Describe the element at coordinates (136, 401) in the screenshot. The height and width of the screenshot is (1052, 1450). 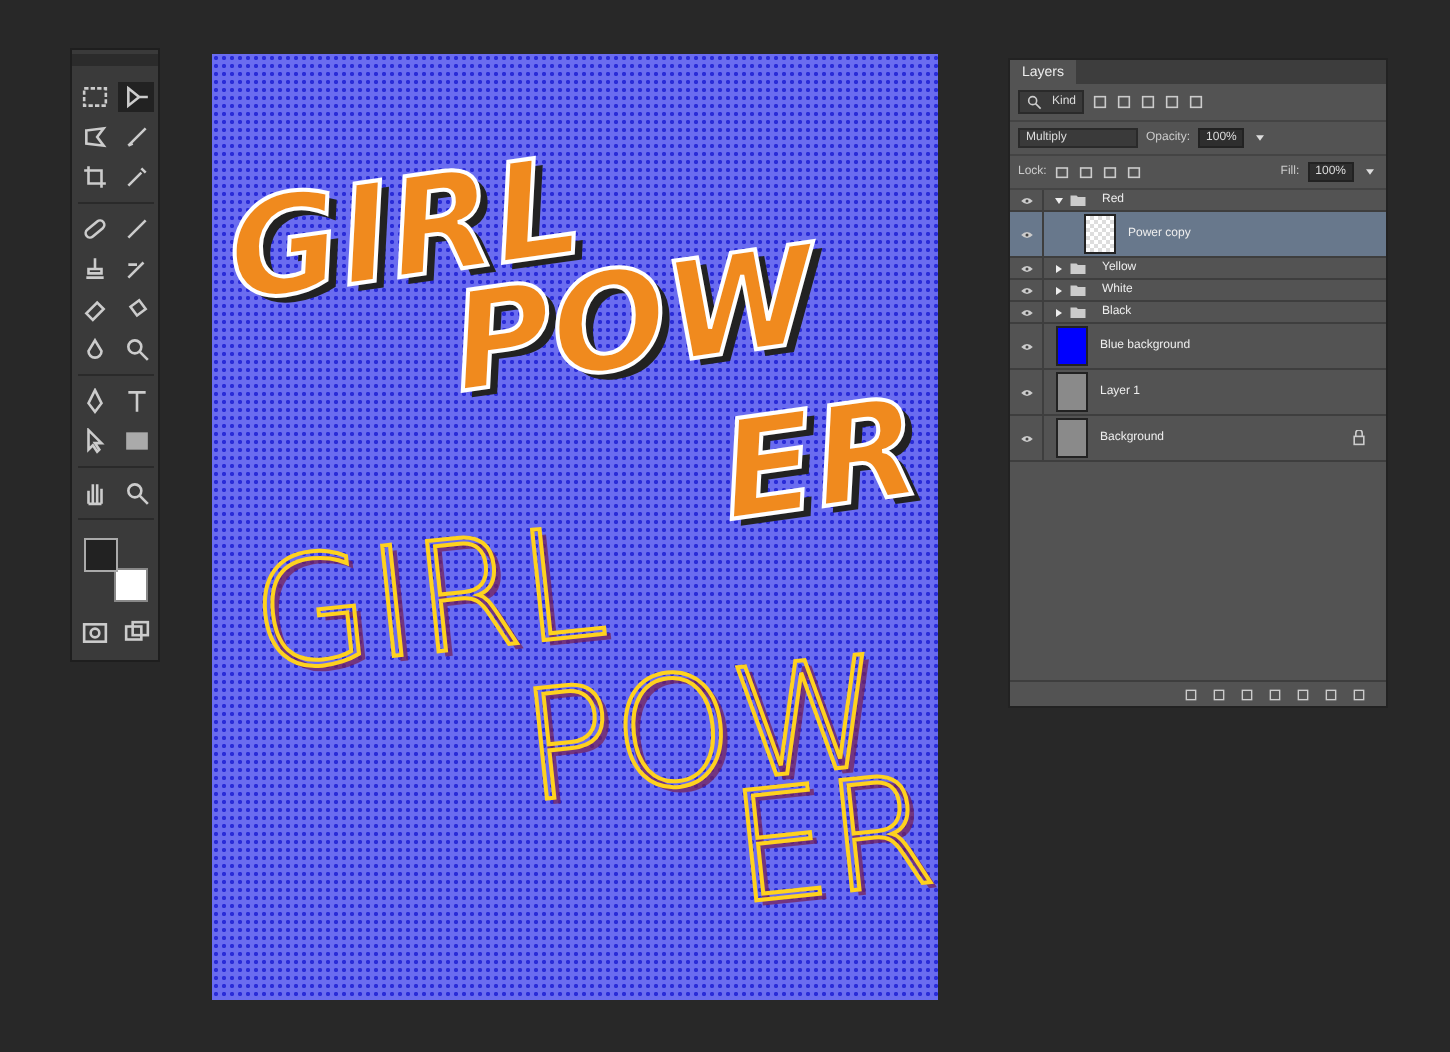
I see `type-icon` at that location.